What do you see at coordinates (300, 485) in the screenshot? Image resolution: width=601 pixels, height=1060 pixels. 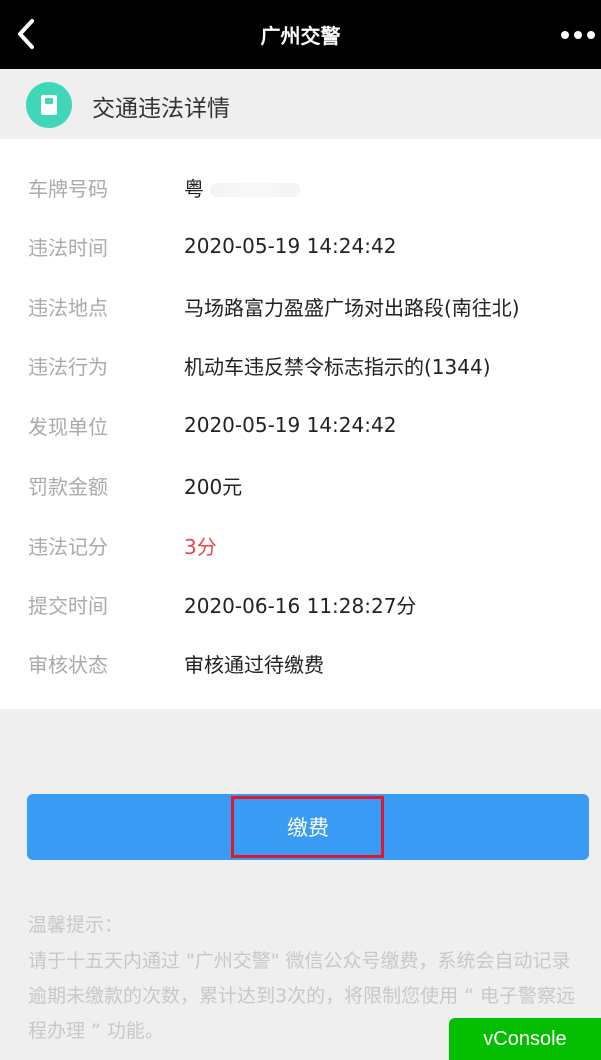 I see `detail-row-fine: 罚款金额 200元` at bounding box center [300, 485].